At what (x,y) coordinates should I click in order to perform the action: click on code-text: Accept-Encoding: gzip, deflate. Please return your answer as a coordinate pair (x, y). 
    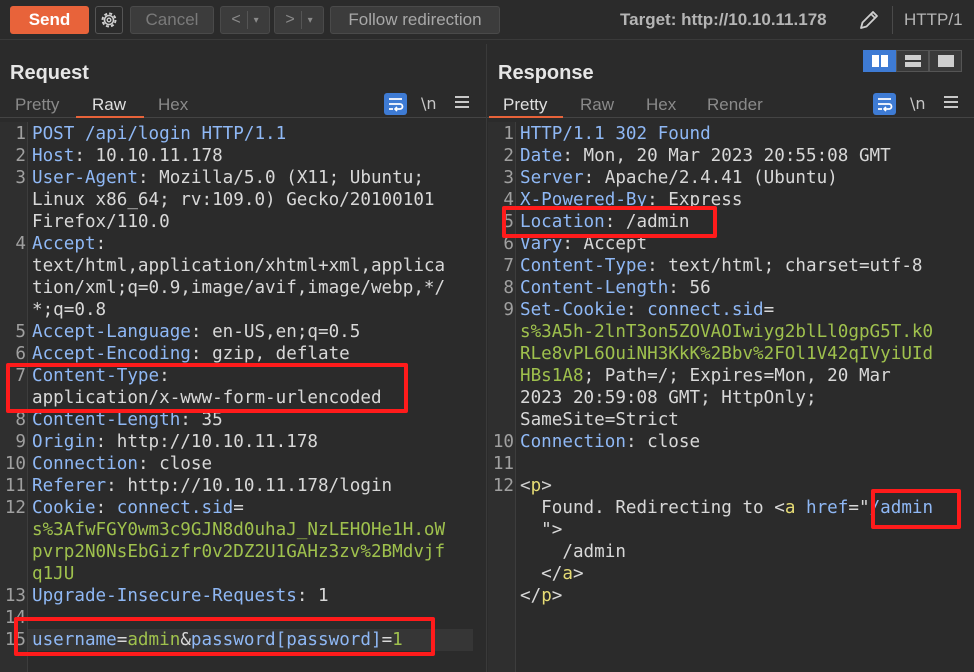
    Looking at the image, I should click on (191, 354).